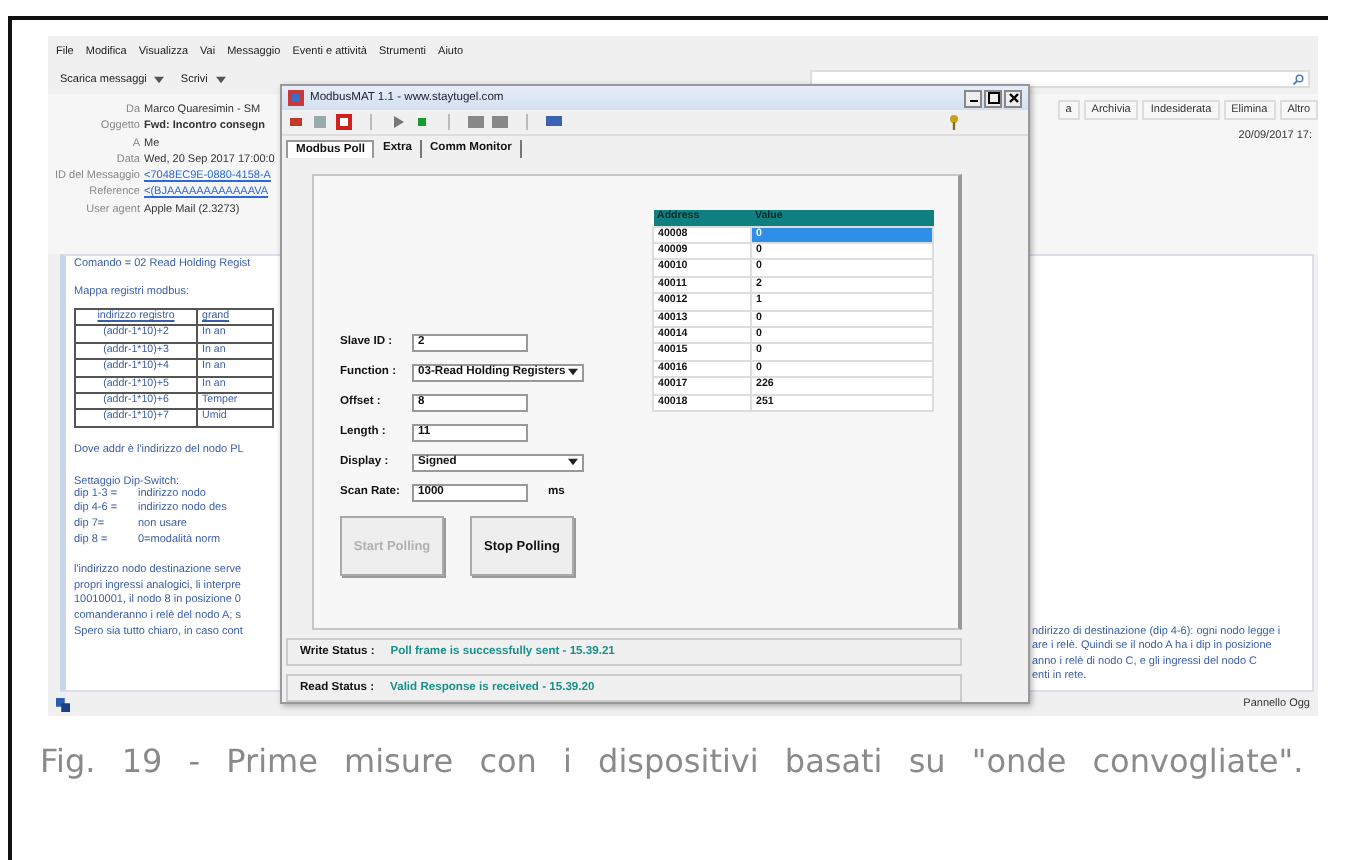  Describe the element at coordinates (63, 704) in the screenshot. I see `status-icon` at that location.